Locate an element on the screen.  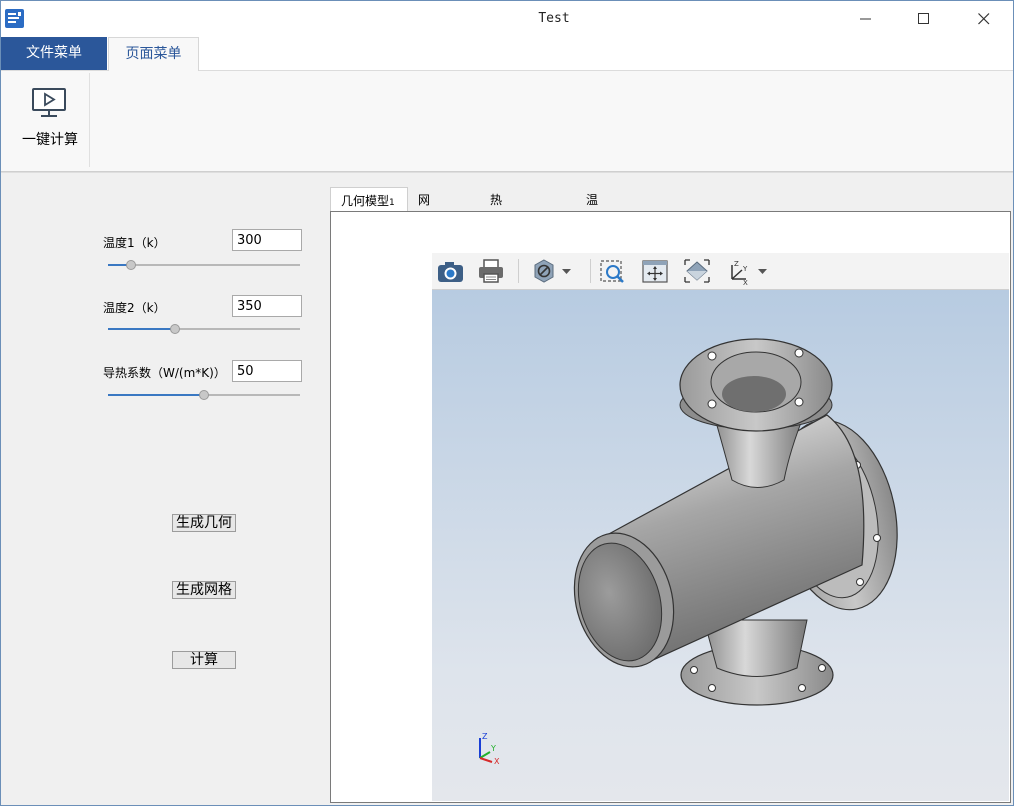
monitor-play-icon is located at coordinates (49, 102).